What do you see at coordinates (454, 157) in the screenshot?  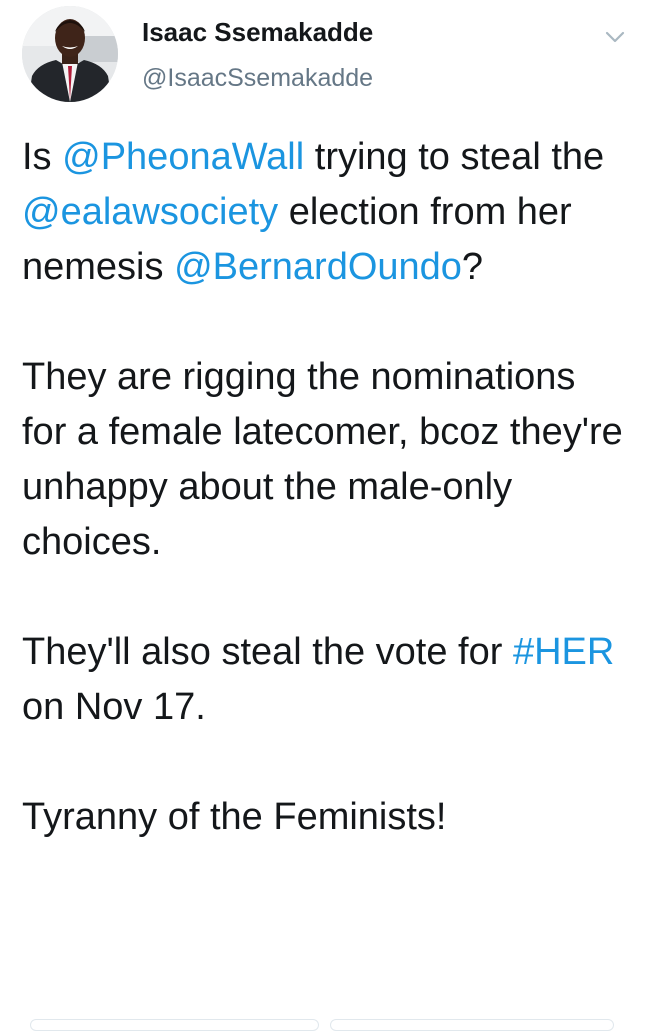 I see `text-segment: trying to steal the` at bounding box center [454, 157].